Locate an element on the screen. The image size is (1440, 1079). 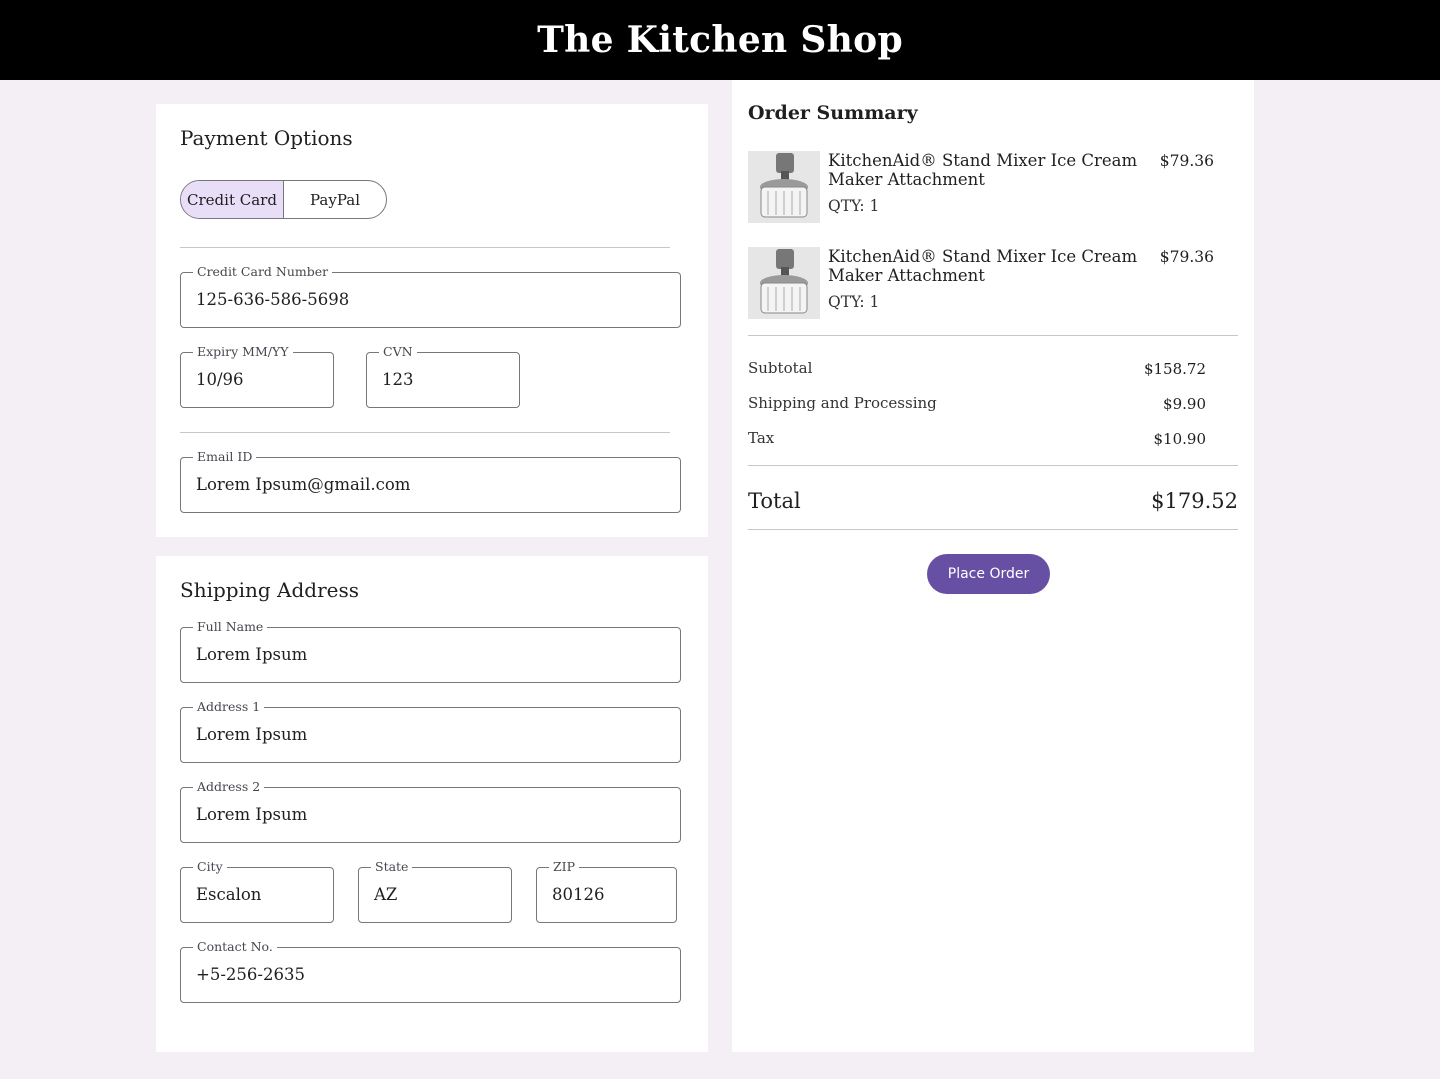
address1-field: Address 1 Lorem Ipsum is located at coordinates (430, 731).